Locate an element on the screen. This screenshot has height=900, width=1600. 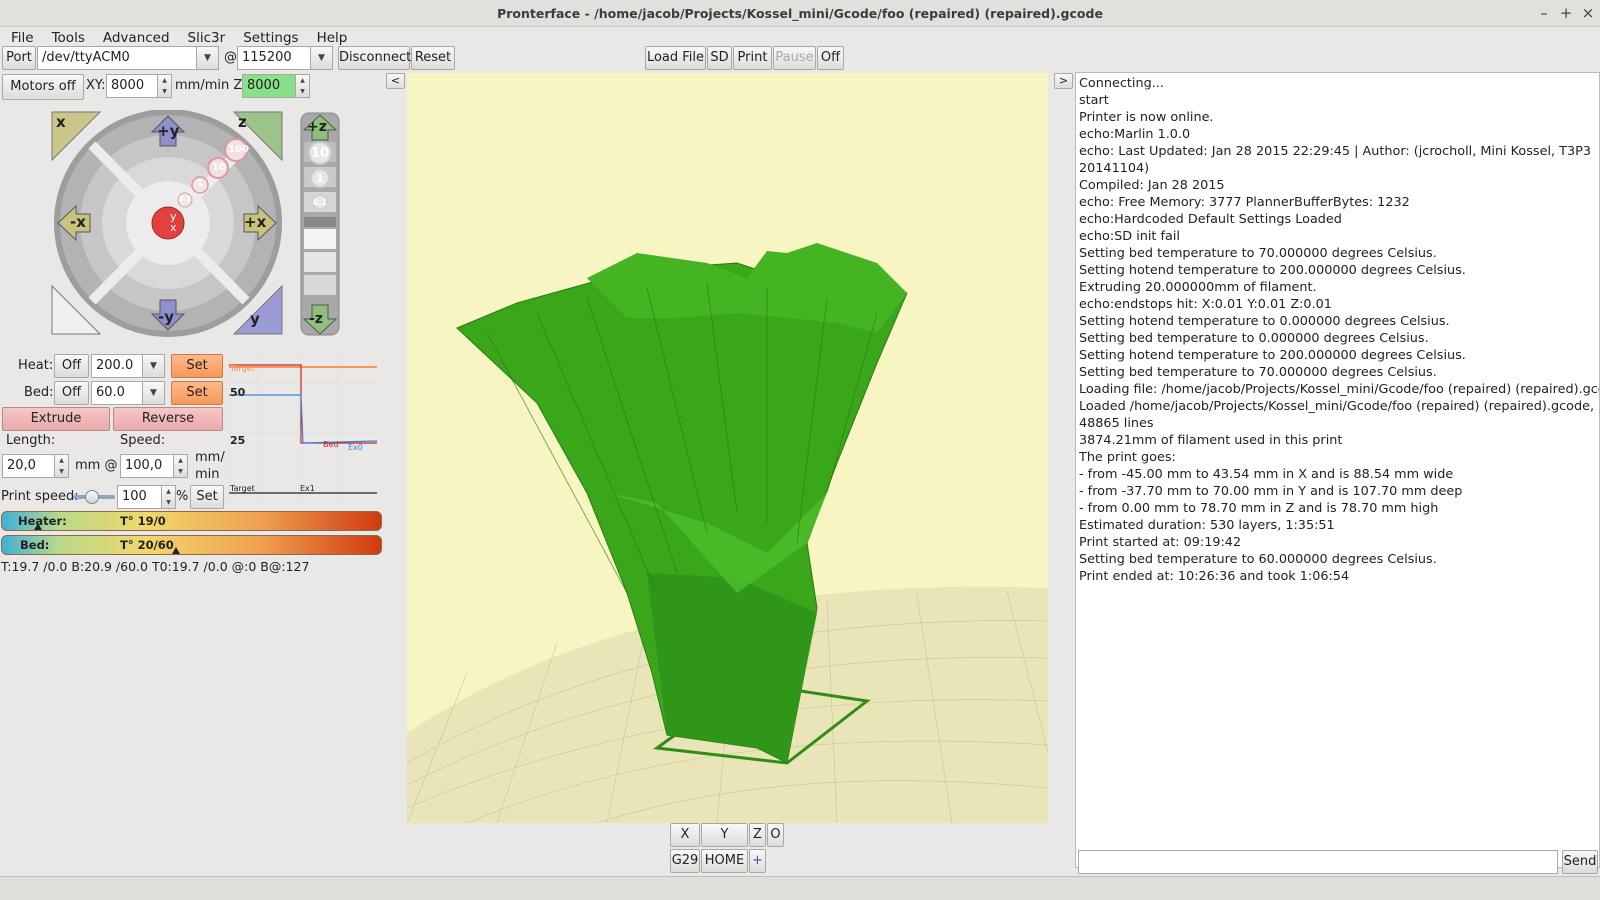
reverse-button: Reverse is located at coordinates (168, 419).